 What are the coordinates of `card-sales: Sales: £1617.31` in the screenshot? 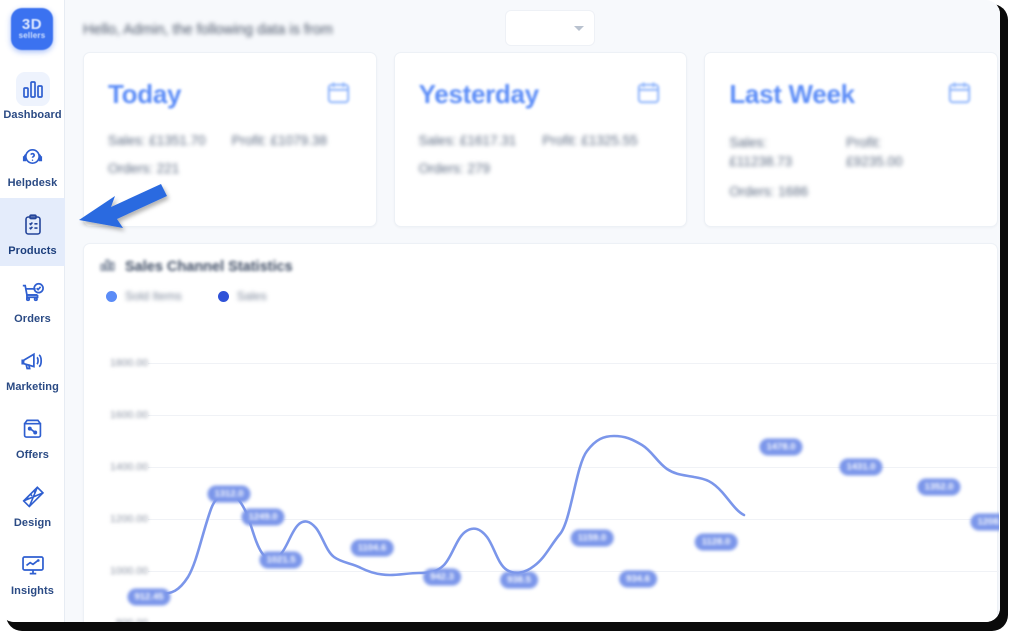 It's located at (468, 140).